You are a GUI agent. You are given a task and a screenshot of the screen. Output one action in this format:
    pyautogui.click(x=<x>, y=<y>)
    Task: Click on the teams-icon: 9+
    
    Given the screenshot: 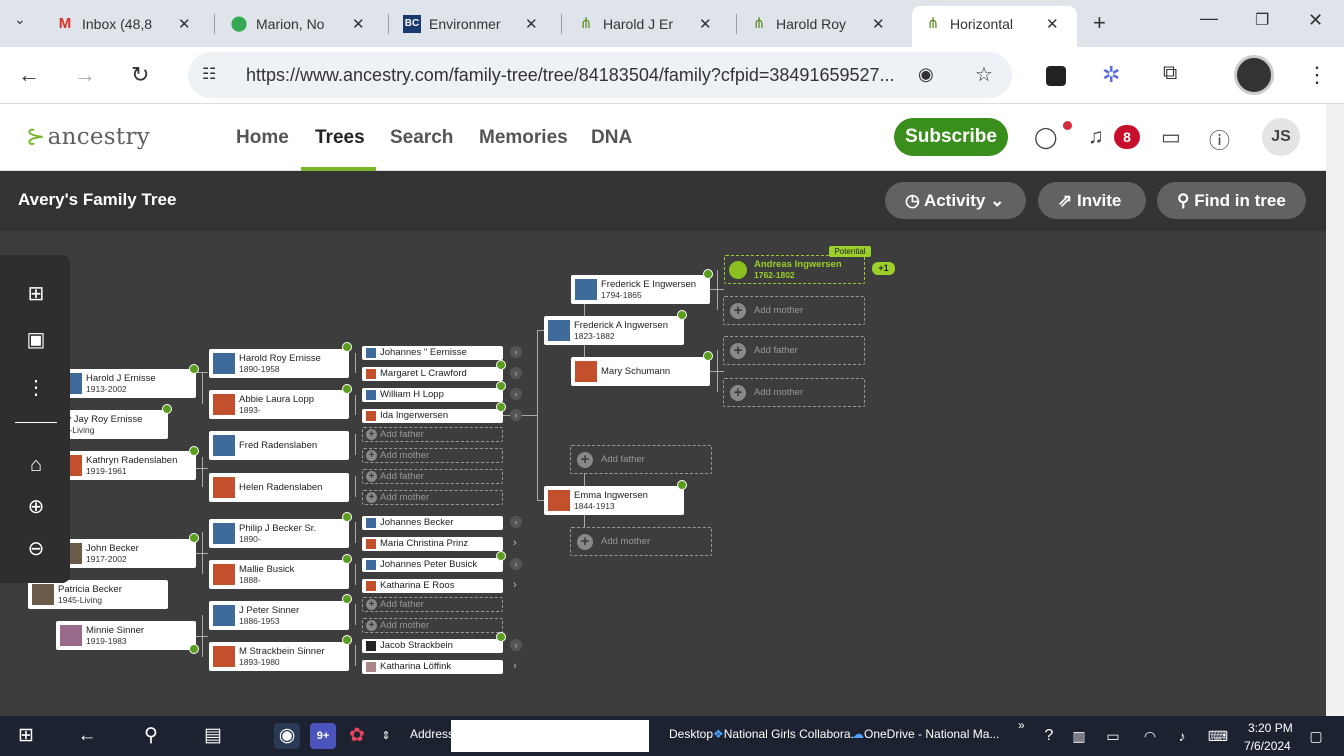 What is the action you would take?
    pyautogui.click(x=323, y=736)
    